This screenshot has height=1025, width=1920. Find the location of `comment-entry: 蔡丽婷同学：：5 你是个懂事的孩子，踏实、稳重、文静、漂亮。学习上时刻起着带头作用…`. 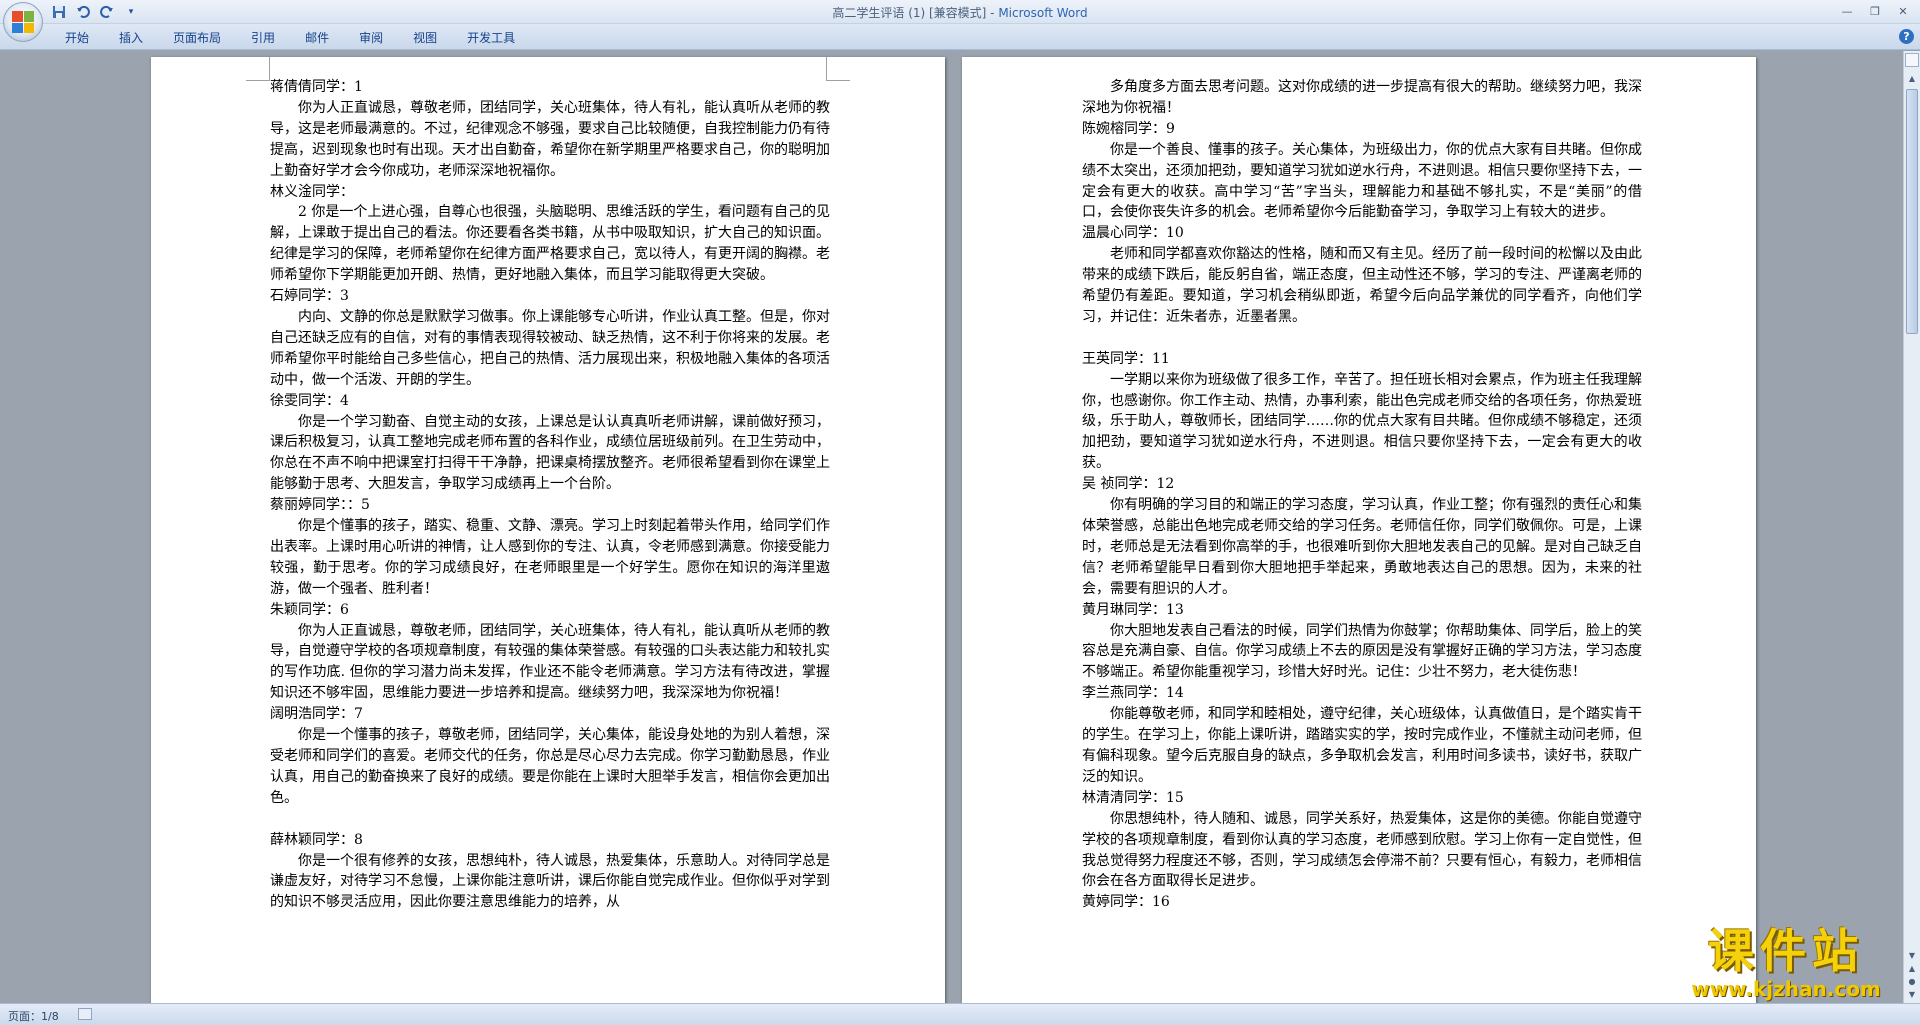

comment-entry: 蔡丽婷同学：：5 你是个懂事的孩子，踏实、稳重、文静、漂亮。学习上时刻起着带头作用… is located at coordinates (550, 547).